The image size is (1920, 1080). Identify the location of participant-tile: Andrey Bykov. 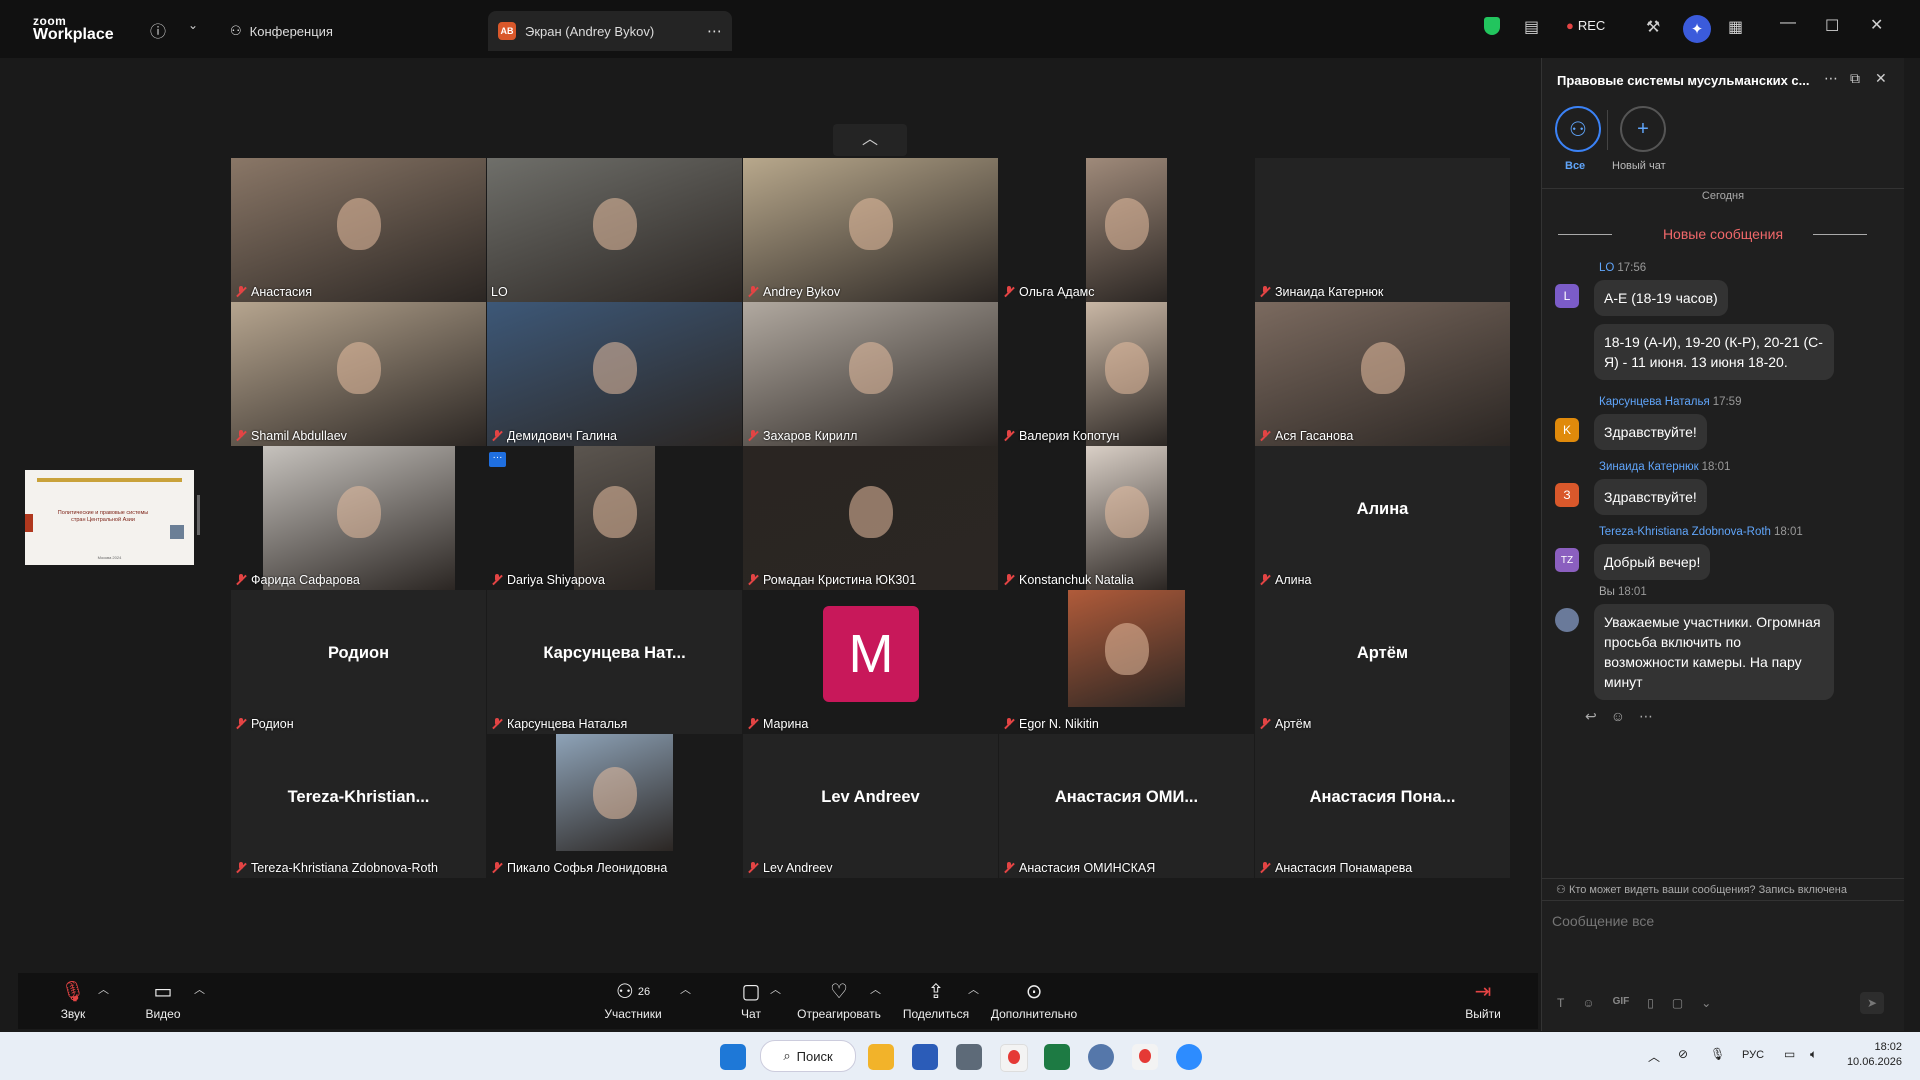
(870, 230).